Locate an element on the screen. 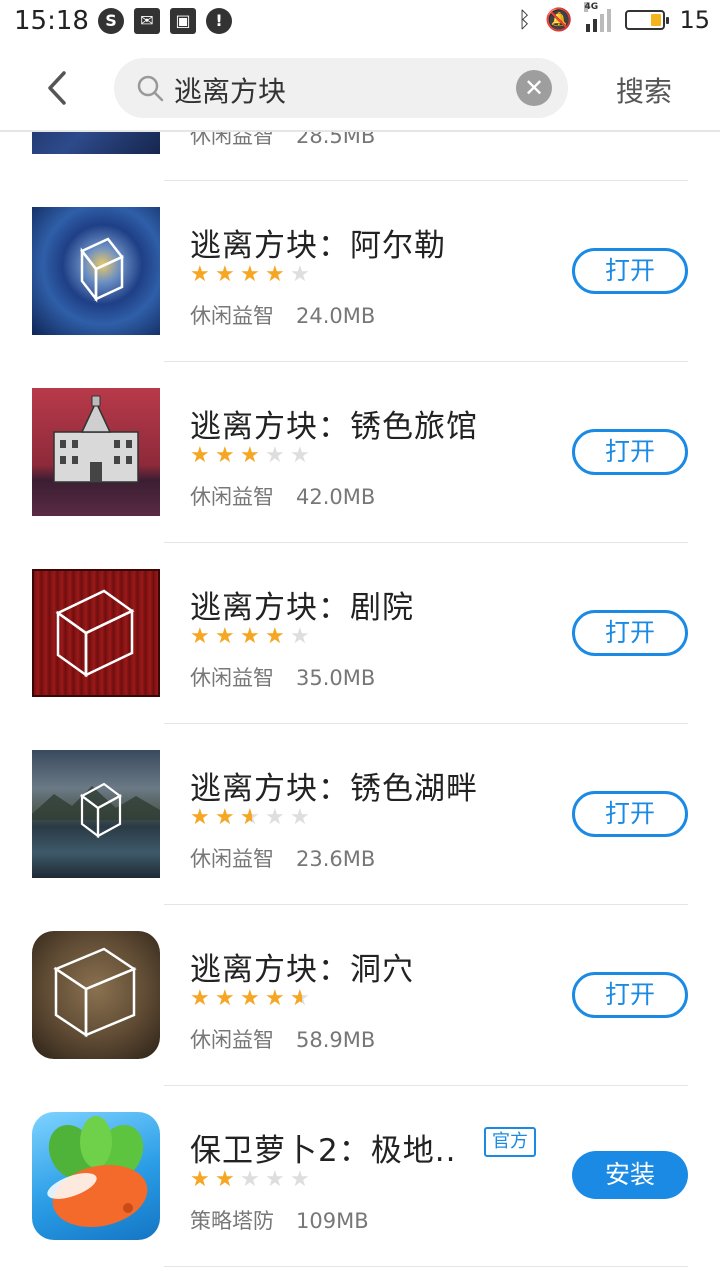 This screenshot has width=720, height=1280. app-meta: 策略塔防 109MB is located at coordinates (279, 1220).